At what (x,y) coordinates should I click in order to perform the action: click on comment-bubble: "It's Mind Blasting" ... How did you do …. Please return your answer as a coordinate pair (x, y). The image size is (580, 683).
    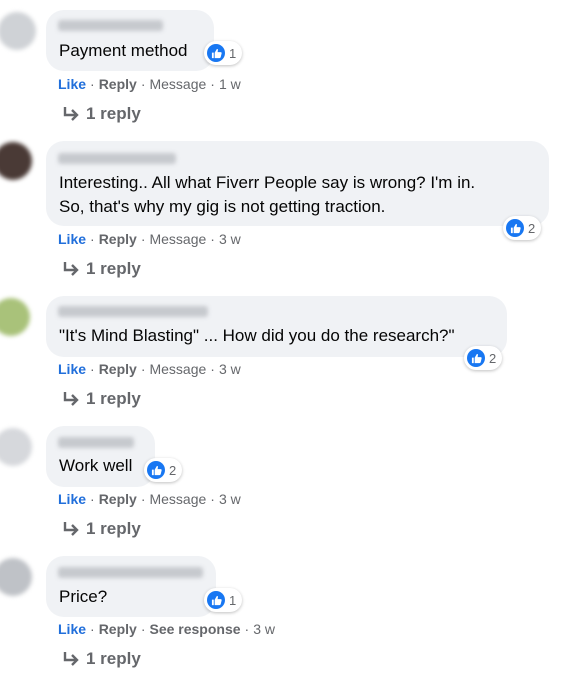
    Looking at the image, I should click on (276, 326).